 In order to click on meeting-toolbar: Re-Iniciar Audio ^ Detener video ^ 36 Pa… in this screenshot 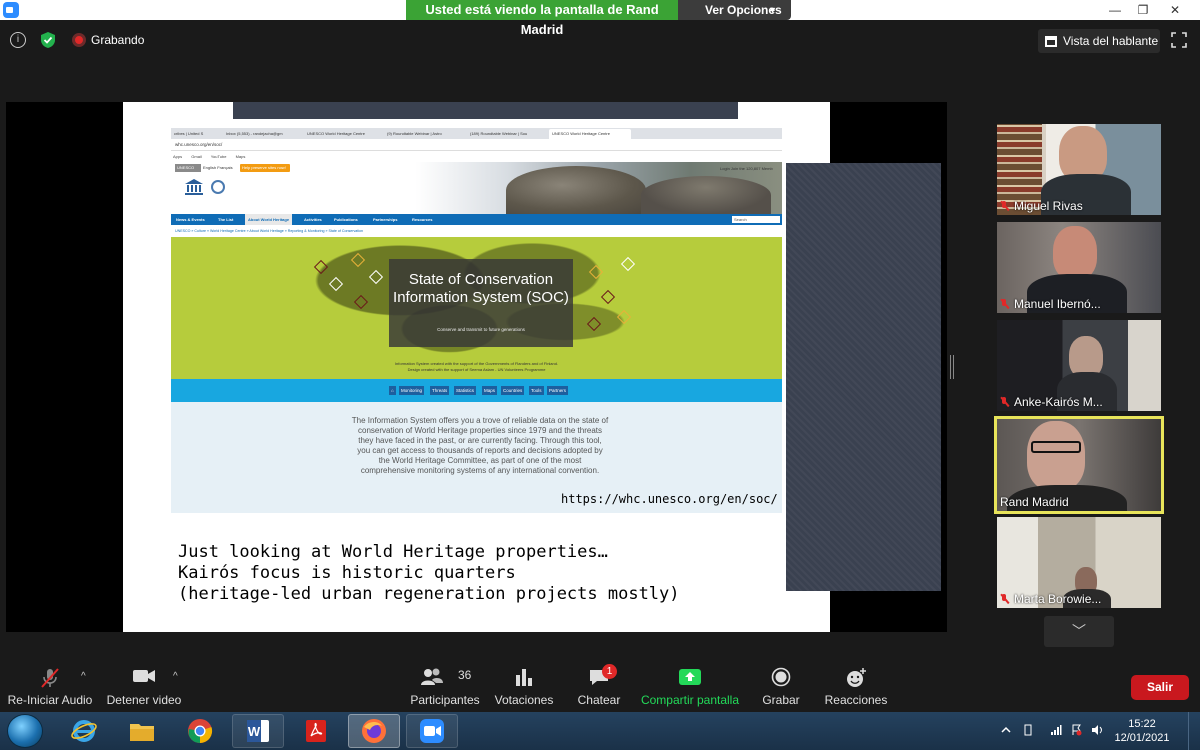, I will do `click(600, 683)`.